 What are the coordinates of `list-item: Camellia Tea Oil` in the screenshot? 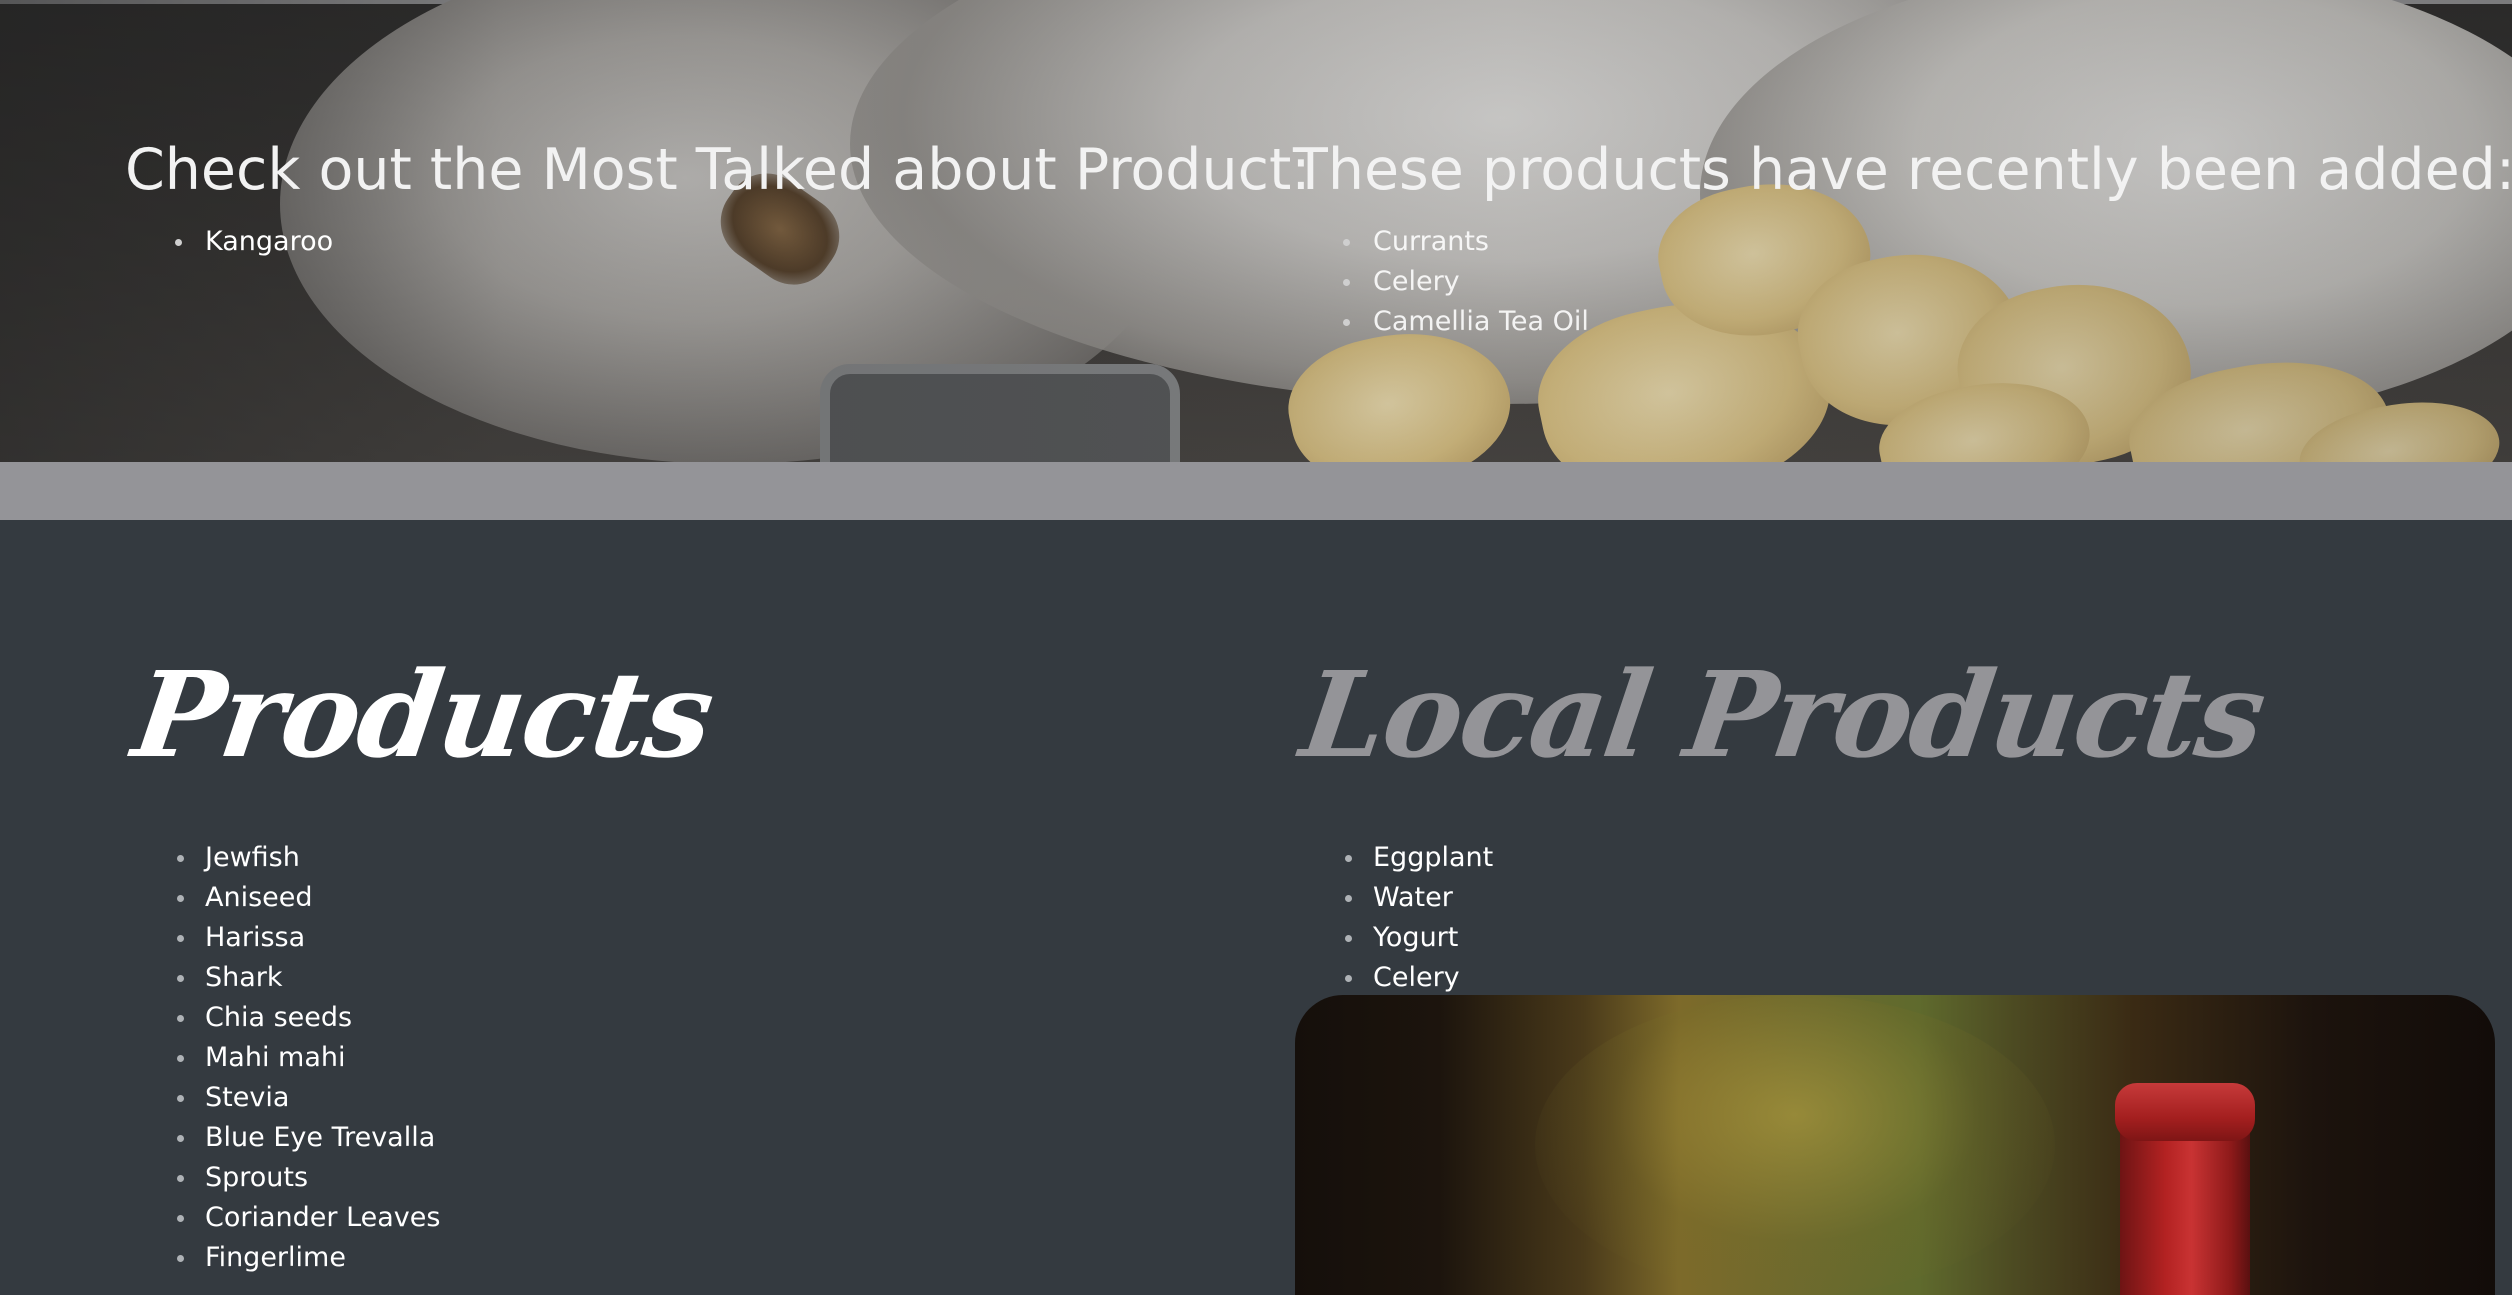 It's located at (1902, 322).